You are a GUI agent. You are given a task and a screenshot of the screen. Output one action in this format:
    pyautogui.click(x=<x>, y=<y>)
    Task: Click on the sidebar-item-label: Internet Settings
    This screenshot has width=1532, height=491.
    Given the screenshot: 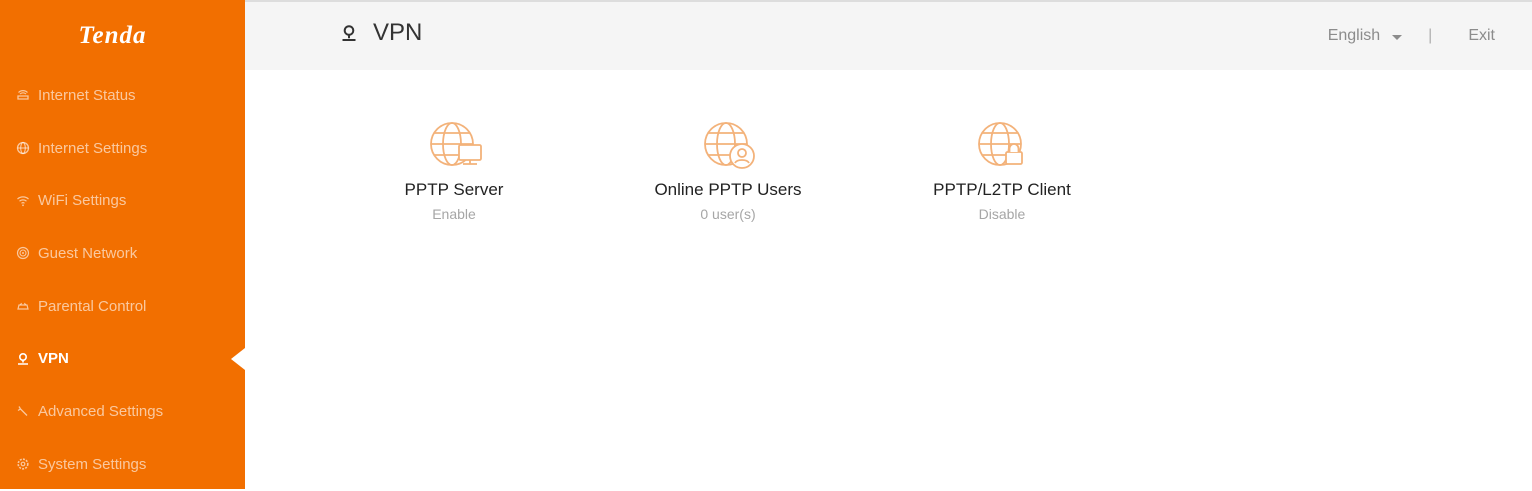 What is the action you would take?
    pyautogui.click(x=93, y=148)
    